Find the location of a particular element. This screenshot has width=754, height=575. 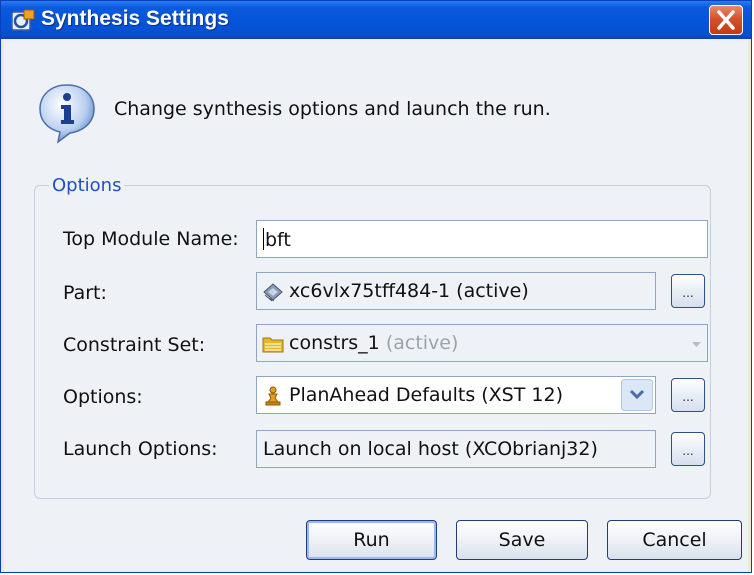

constraint-set-value-wrap: constrs_1 (active) is located at coordinates (373, 343).